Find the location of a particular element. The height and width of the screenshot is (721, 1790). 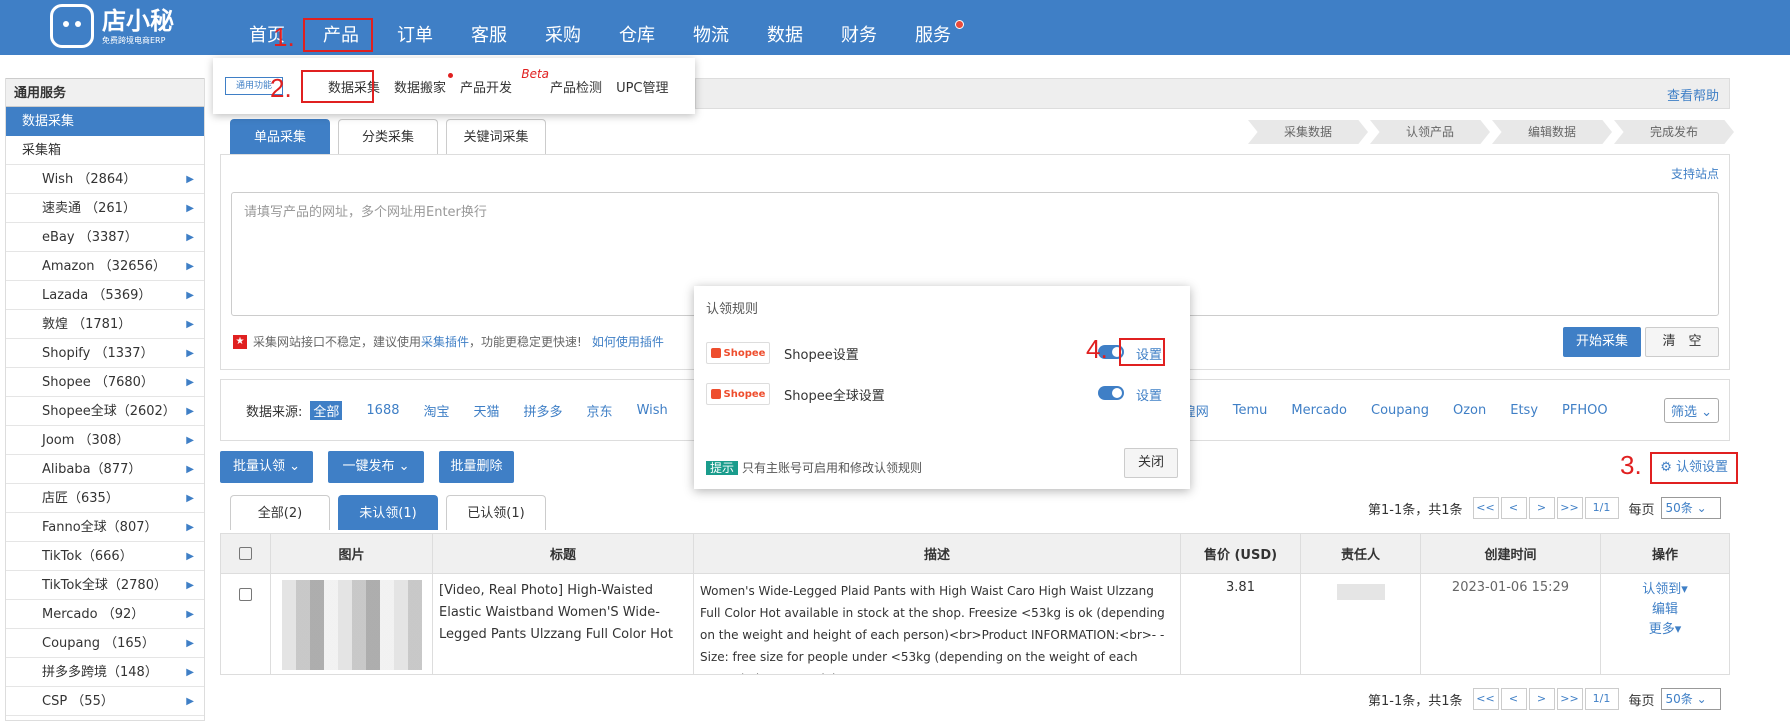

tab-category-collect: 分类采集 is located at coordinates (388, 136).